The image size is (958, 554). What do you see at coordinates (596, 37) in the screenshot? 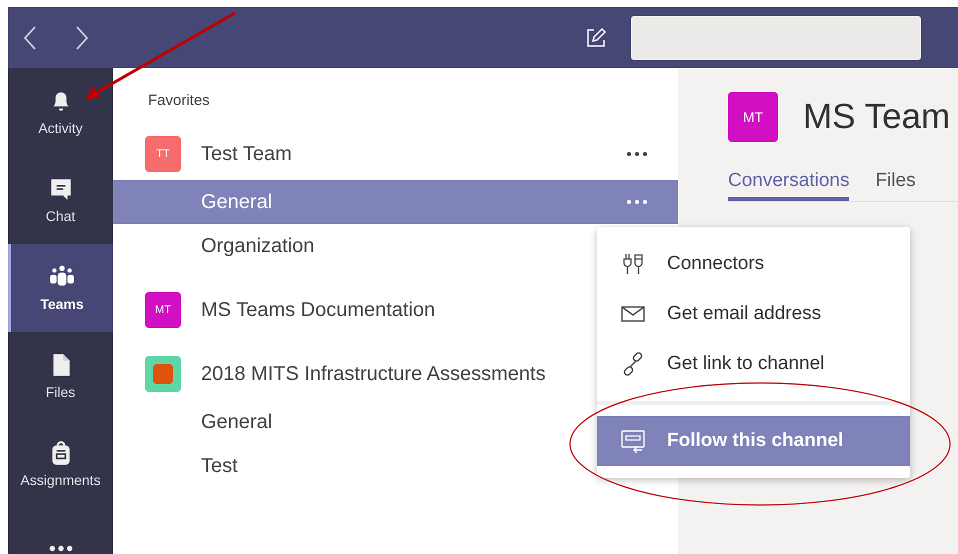
I see `compose-icon` at bounding box center [596, 37].